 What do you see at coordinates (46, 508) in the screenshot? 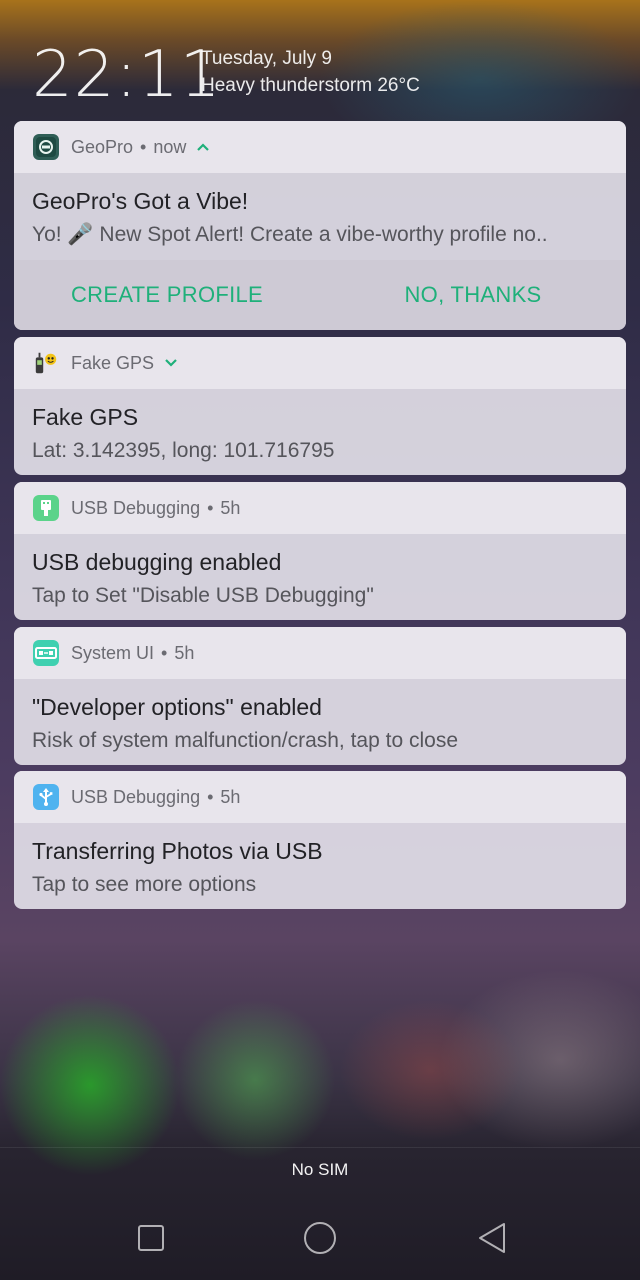
I see `usb-debugging-icon` at bounding box center [46, 508].